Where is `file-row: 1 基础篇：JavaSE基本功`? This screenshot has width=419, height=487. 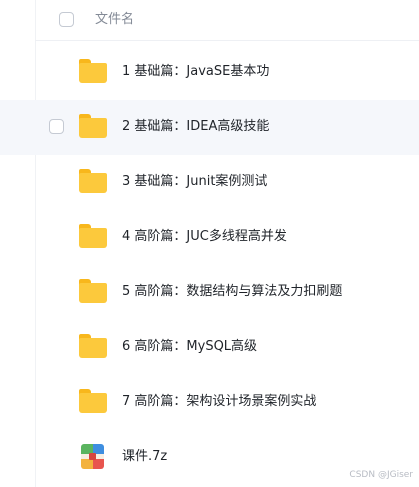 file-row: 1 基础篇：JavaSE基本功 is located at coordinates (209, 72).